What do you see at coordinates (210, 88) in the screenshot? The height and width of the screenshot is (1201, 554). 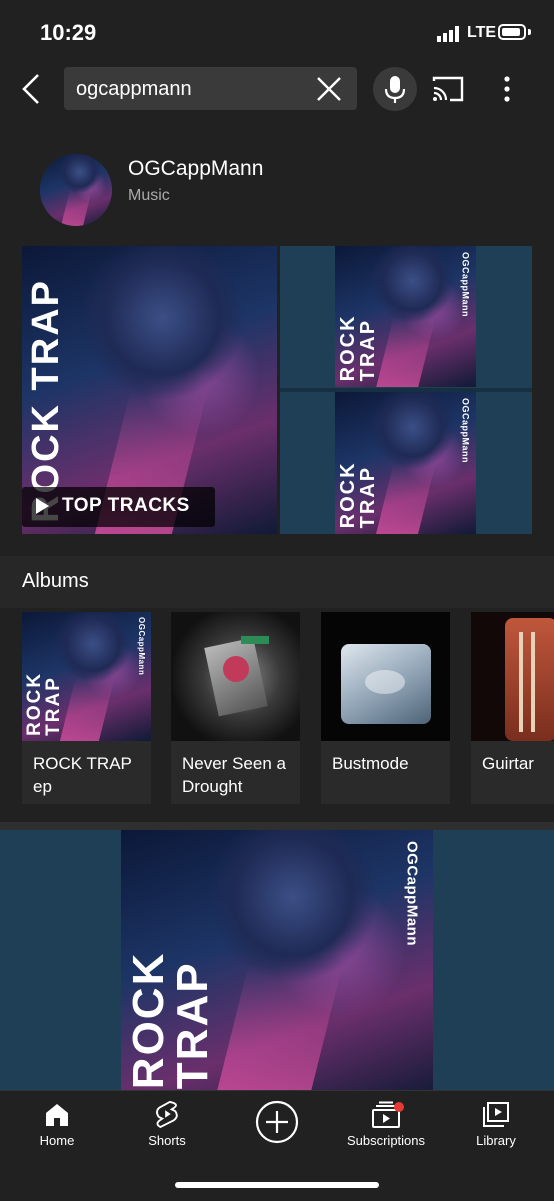 I see `search-input: ogcappmann` at bounding box center [210, 88].